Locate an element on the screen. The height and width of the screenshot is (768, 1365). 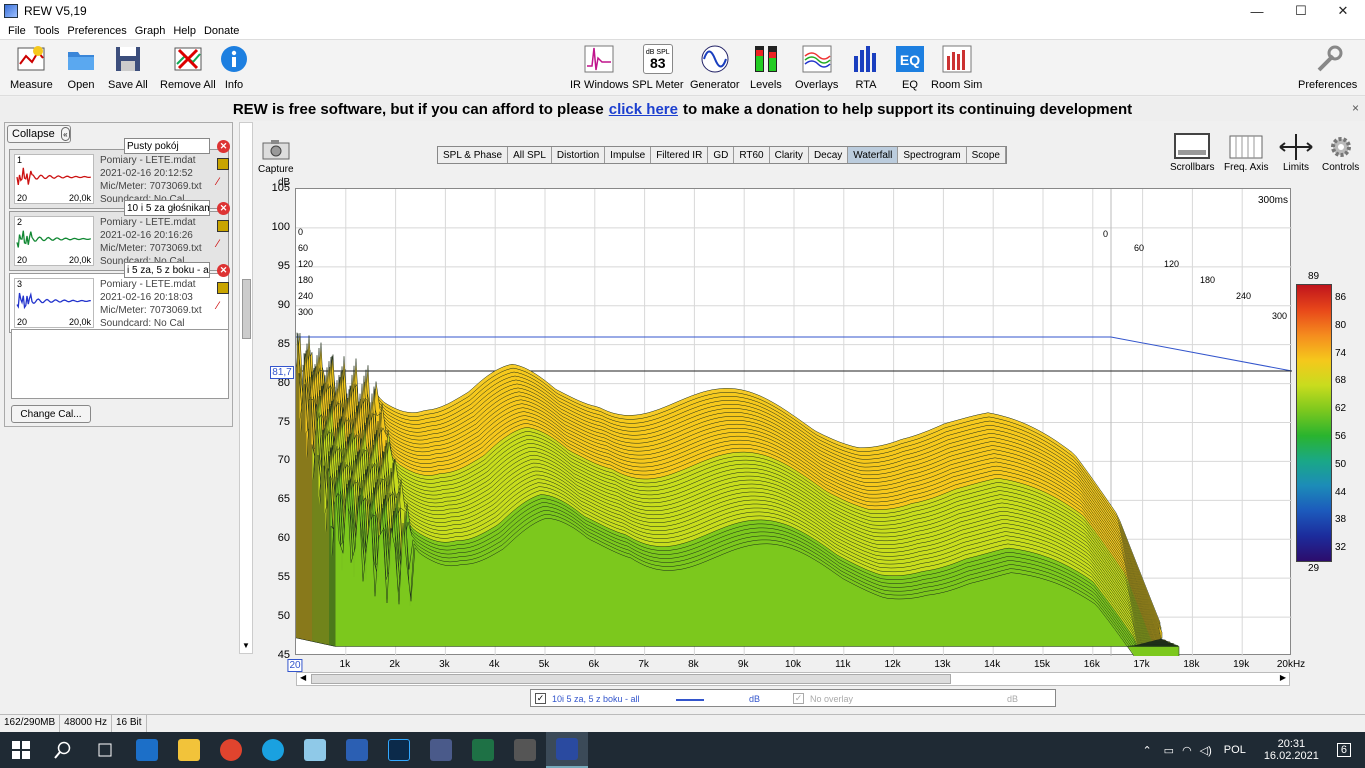
wifi-icon: ◠ is located at coordinates (1187, 750).